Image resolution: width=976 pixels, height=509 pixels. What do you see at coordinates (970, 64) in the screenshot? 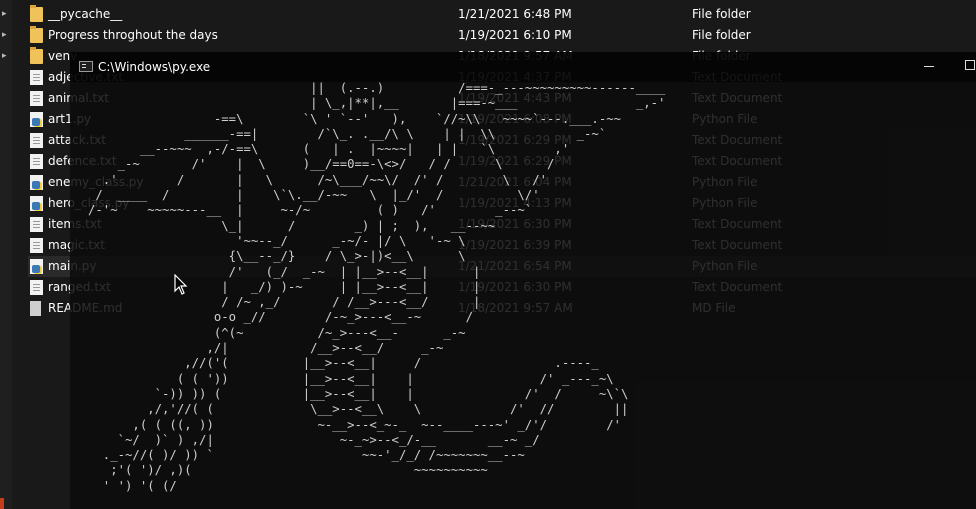
I see `maximize-button` at bounding box center [970, 64].